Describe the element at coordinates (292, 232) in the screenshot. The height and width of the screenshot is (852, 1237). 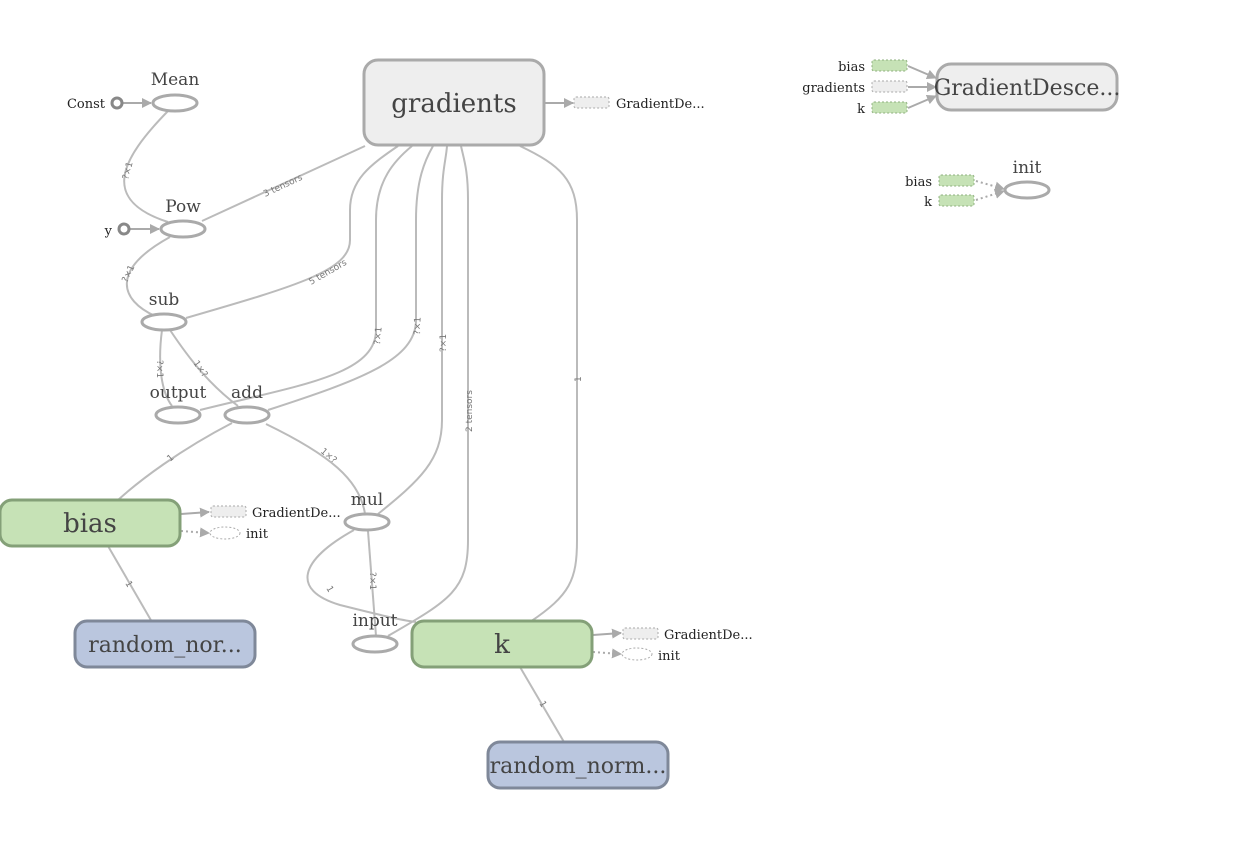
I see `edge-sub-grad` at that location.